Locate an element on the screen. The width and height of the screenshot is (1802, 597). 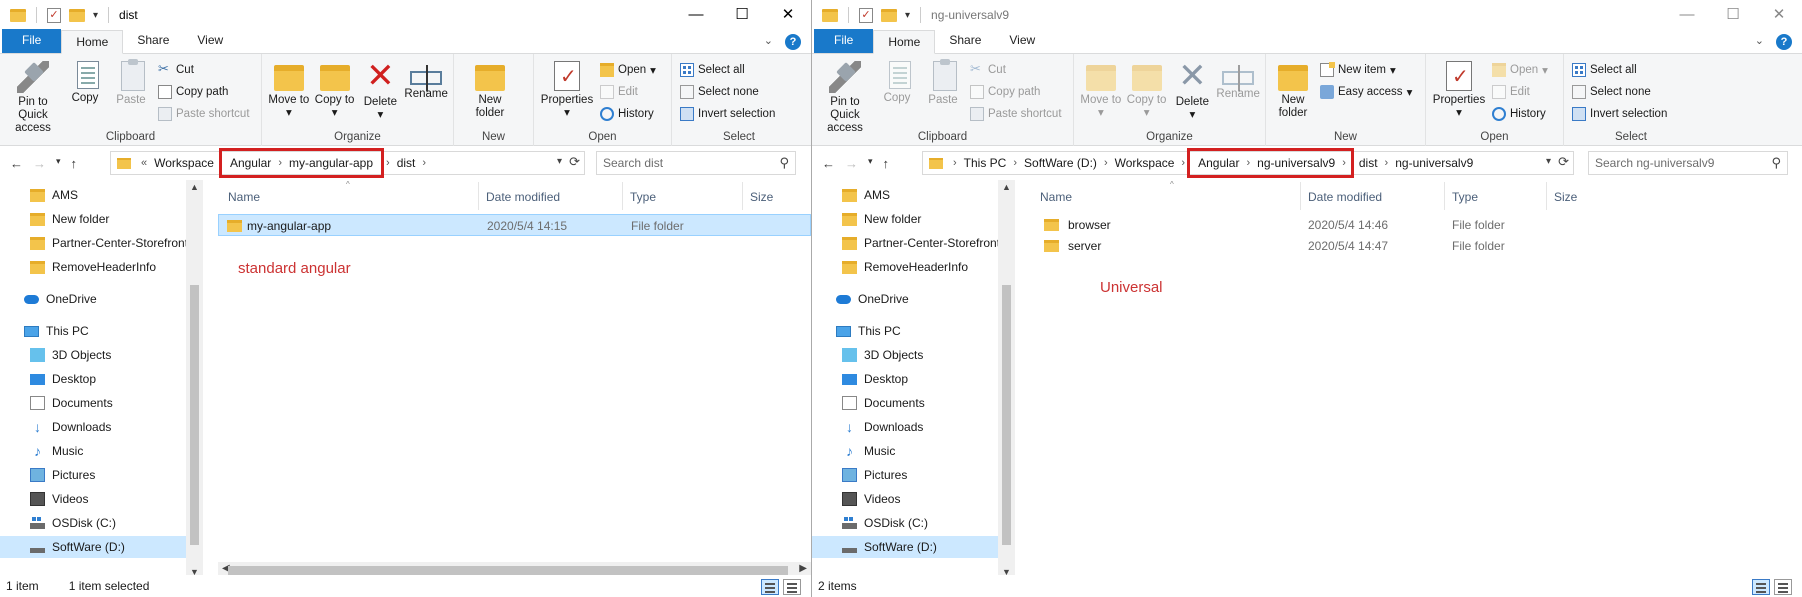
overflow-crumbs: « is located at coordinates (144, 163).